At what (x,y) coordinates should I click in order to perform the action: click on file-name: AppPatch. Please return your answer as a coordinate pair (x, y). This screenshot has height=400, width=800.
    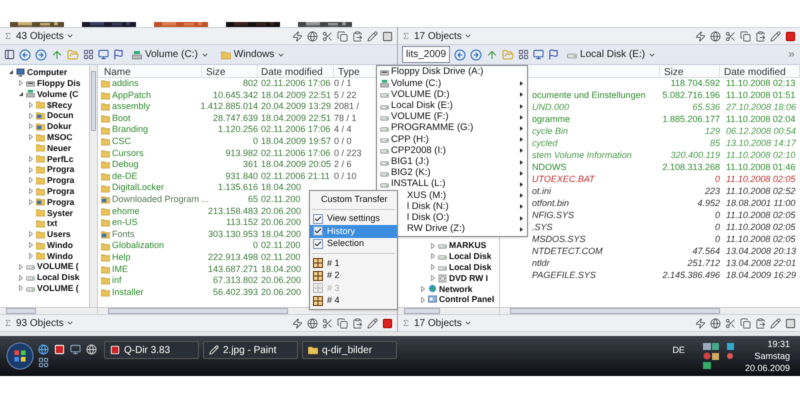
    Looking at the image, I should click on (132, 95).